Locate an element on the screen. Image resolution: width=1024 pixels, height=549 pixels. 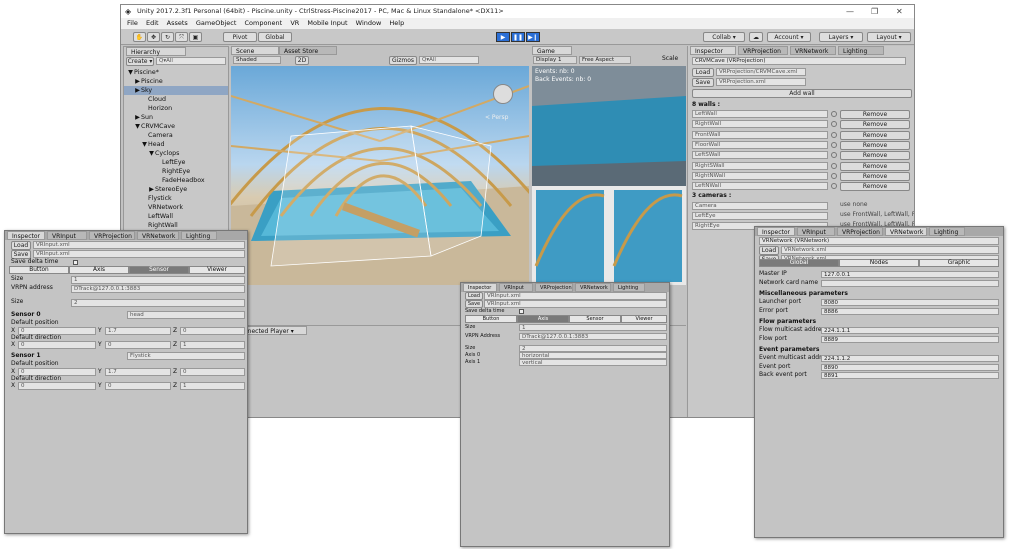
segment-graphic: Graphic is located at coordinates (959, 263).